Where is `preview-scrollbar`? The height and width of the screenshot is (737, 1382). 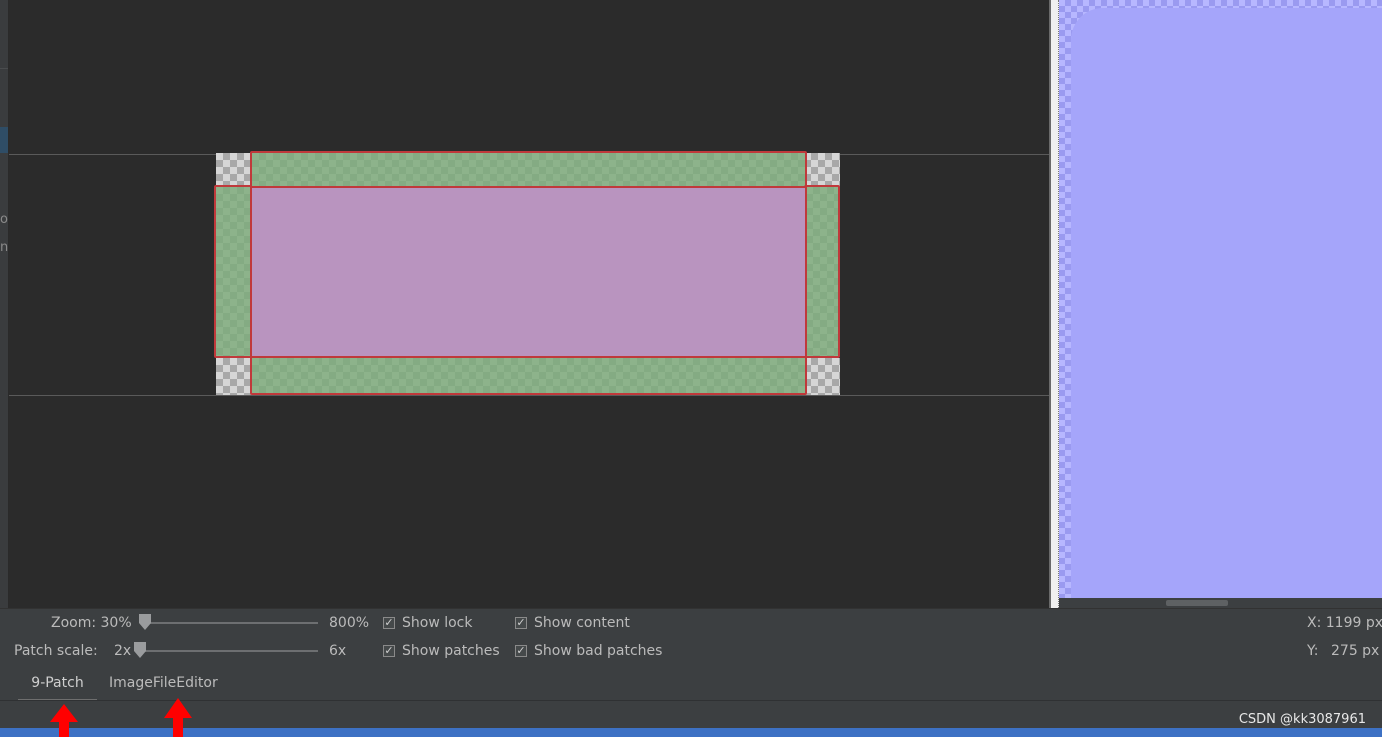
preview-scrollbar is located at coordinates (1220, 603).